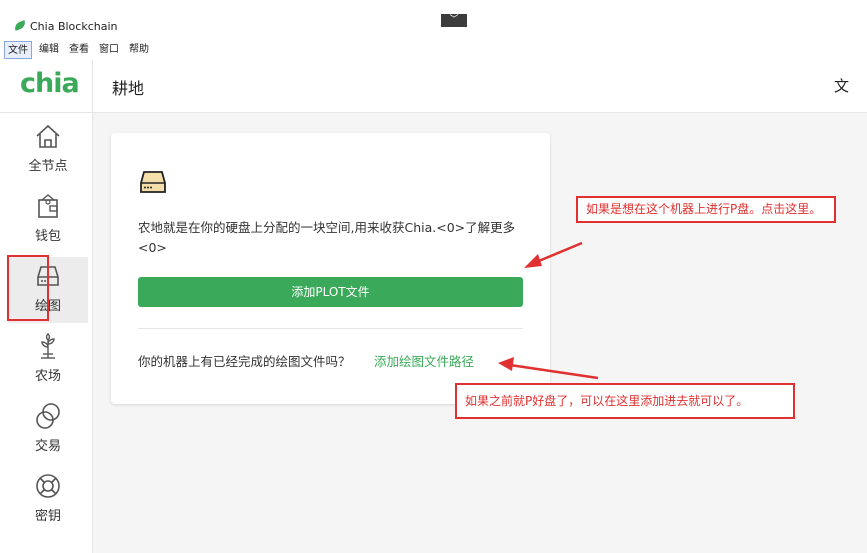 This screenshot has height=553, width=867. I want to click on menu-edit: 编辑, so click(49, 50).